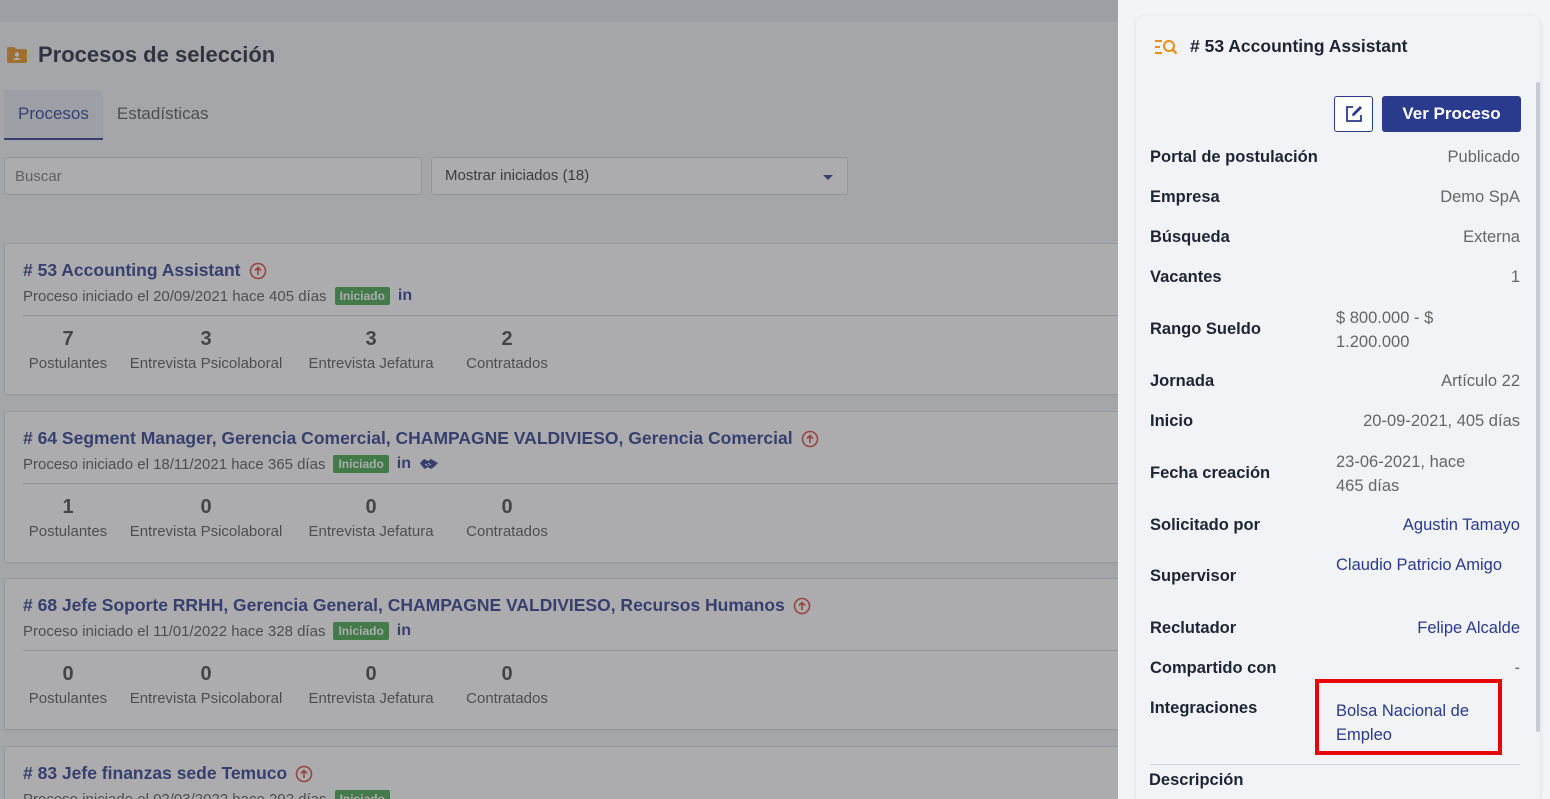 This screenshot has width=1550, height=799. What do you see at coordinates (1166, 47) in the screenshot?
I see `search-list-icon` at bounding box center [1166, 47].